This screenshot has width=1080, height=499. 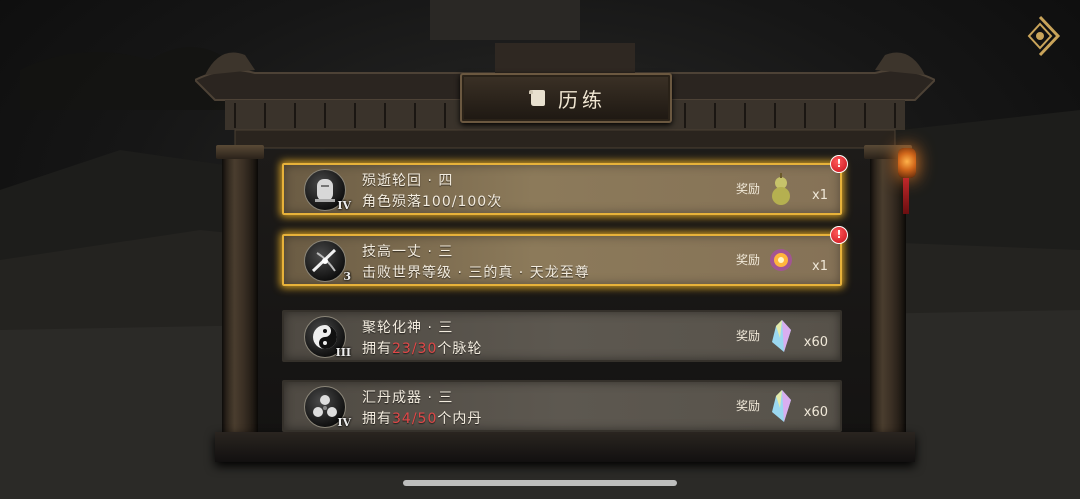 I want to click on pillar-right, so click(x=888, y=303).